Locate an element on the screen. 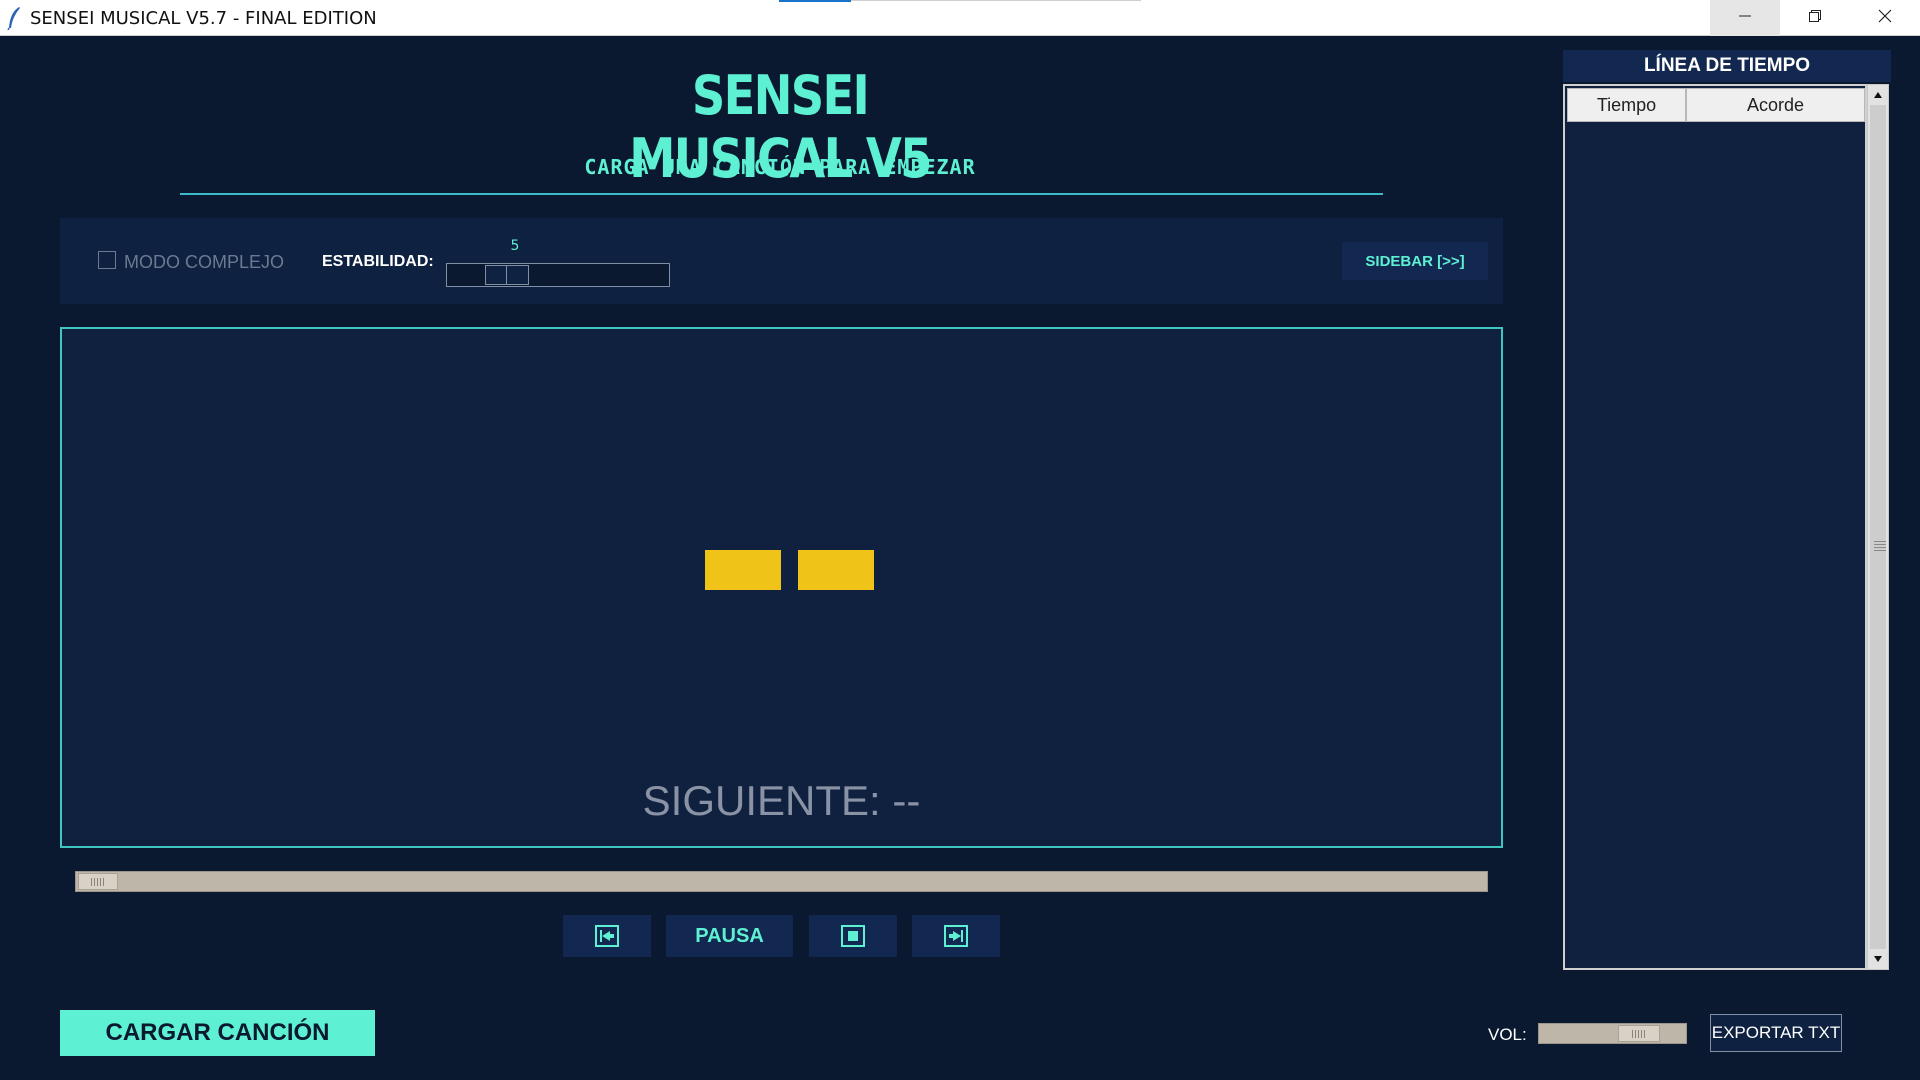 The height and width of the screenshot is (1080, 1920). timeline-sidebar: LÍNEA DE TIEMPO Tiempo Acorde is located at coordinates (1727, 510).